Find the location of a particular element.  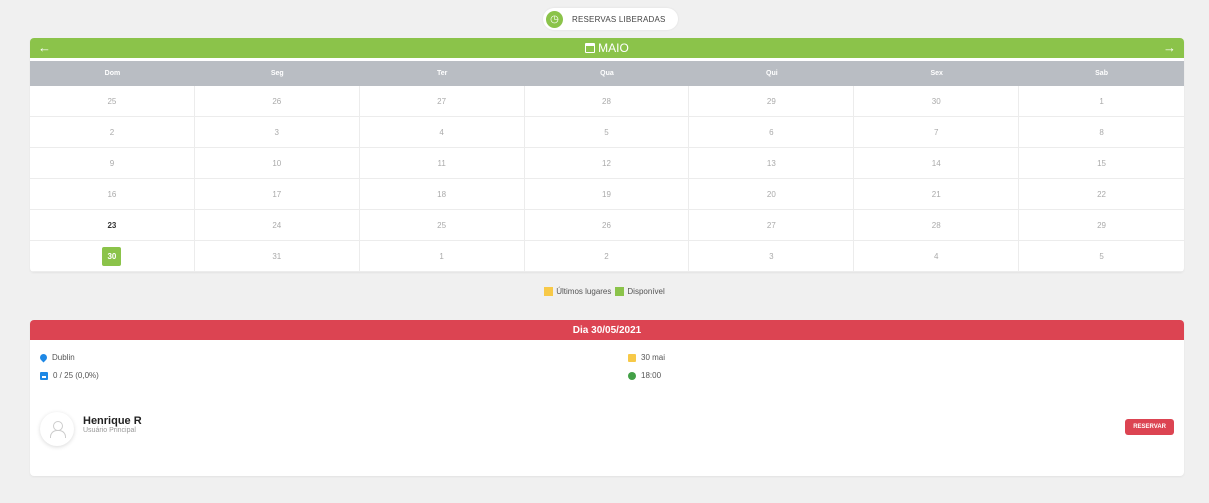

calendar-day: 7 is located at coordinates (937, 132).